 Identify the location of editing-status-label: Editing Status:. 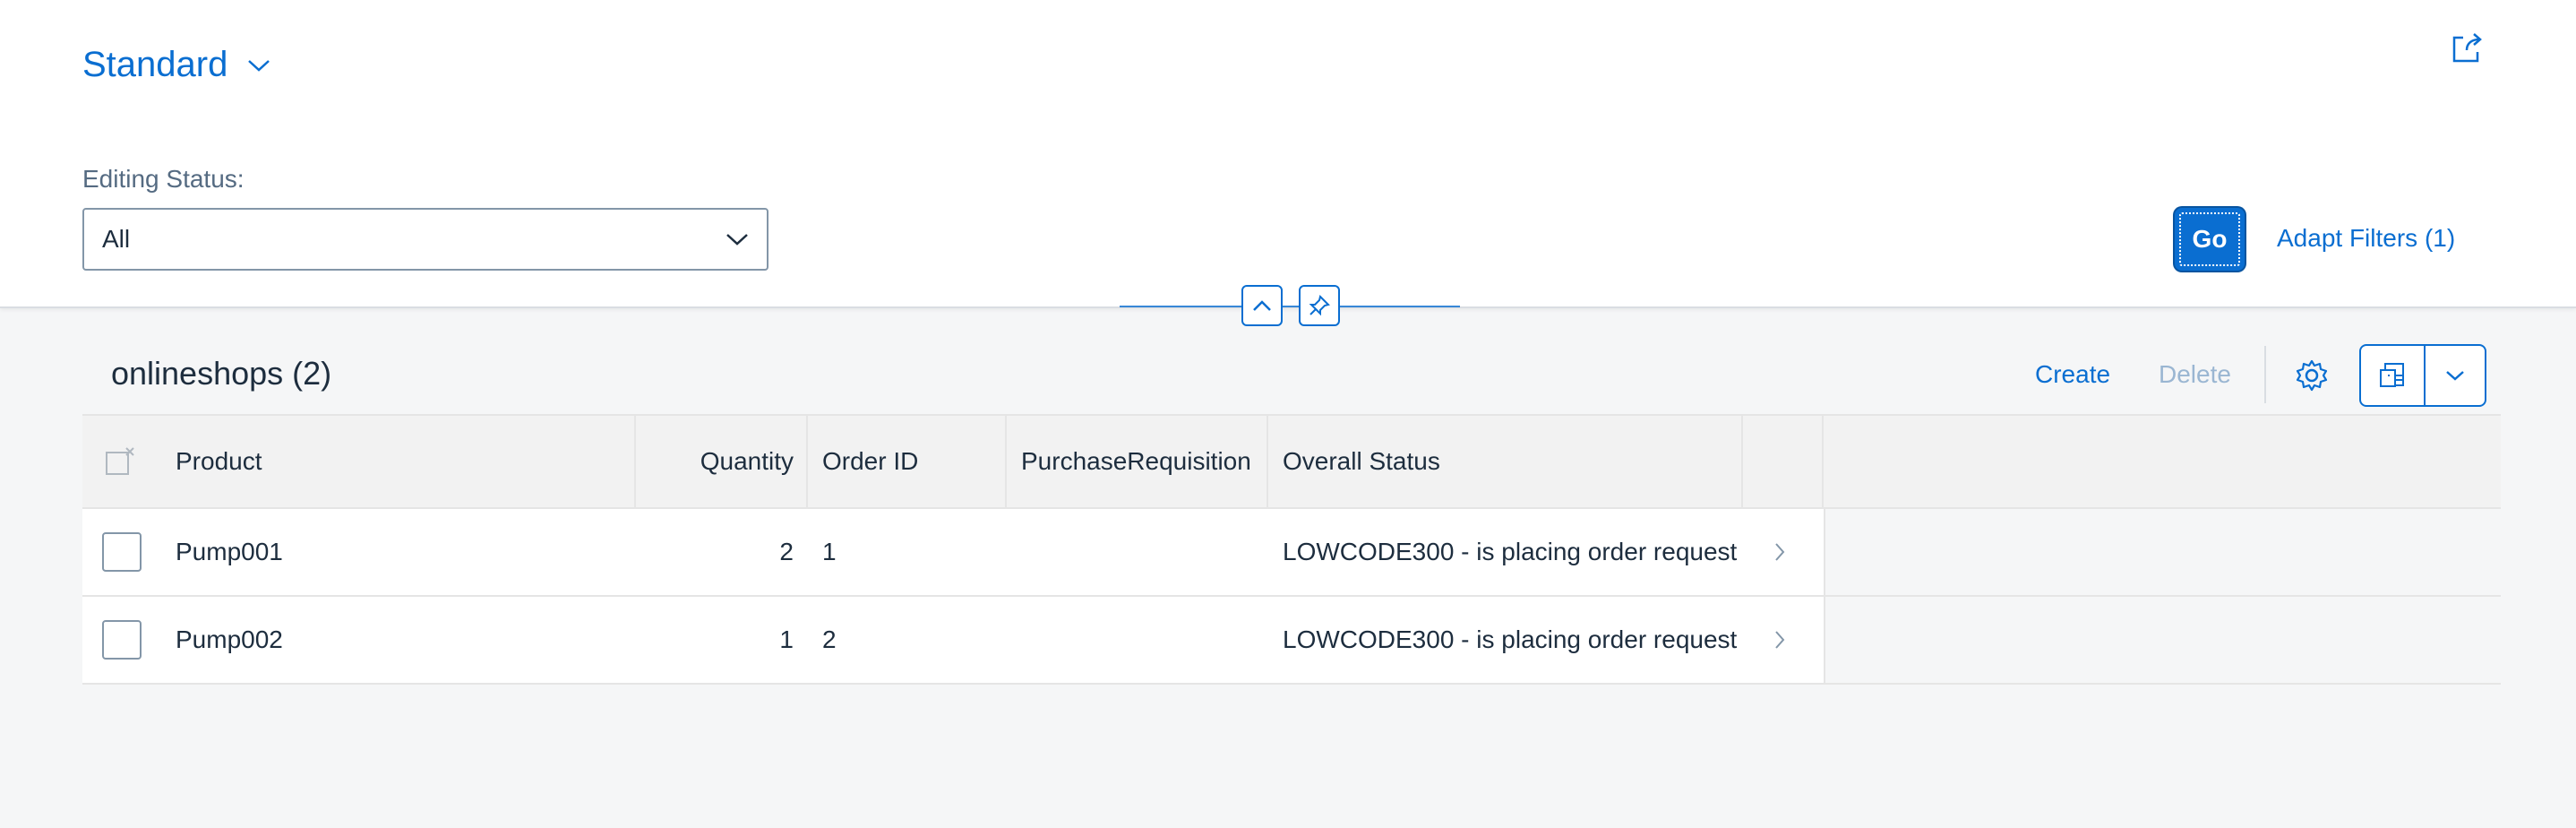
(163, 179).